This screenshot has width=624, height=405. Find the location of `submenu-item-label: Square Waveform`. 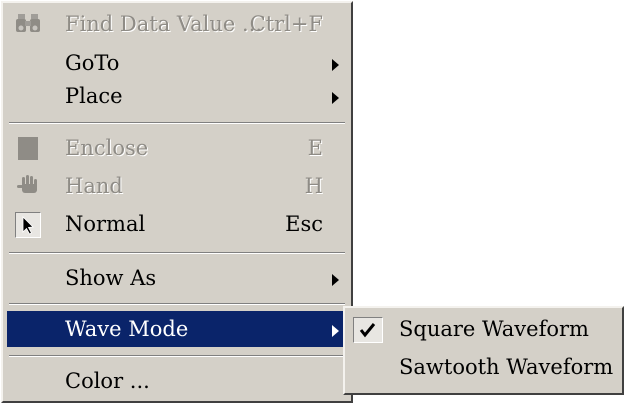

submenu-item-label: Square Waveform is located at coordinates (494, 329).